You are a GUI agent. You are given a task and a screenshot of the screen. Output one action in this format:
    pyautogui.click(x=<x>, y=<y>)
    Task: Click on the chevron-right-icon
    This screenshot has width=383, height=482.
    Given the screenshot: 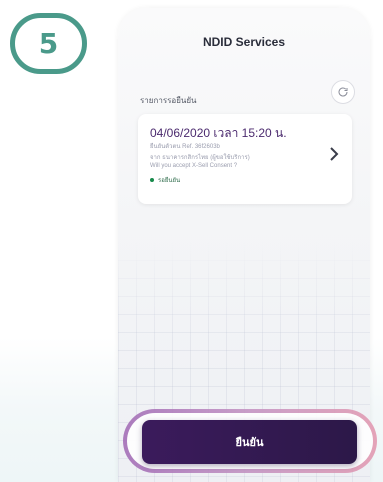 What is the action you would take?
    pyautogui.click(x=334, y=154)
    